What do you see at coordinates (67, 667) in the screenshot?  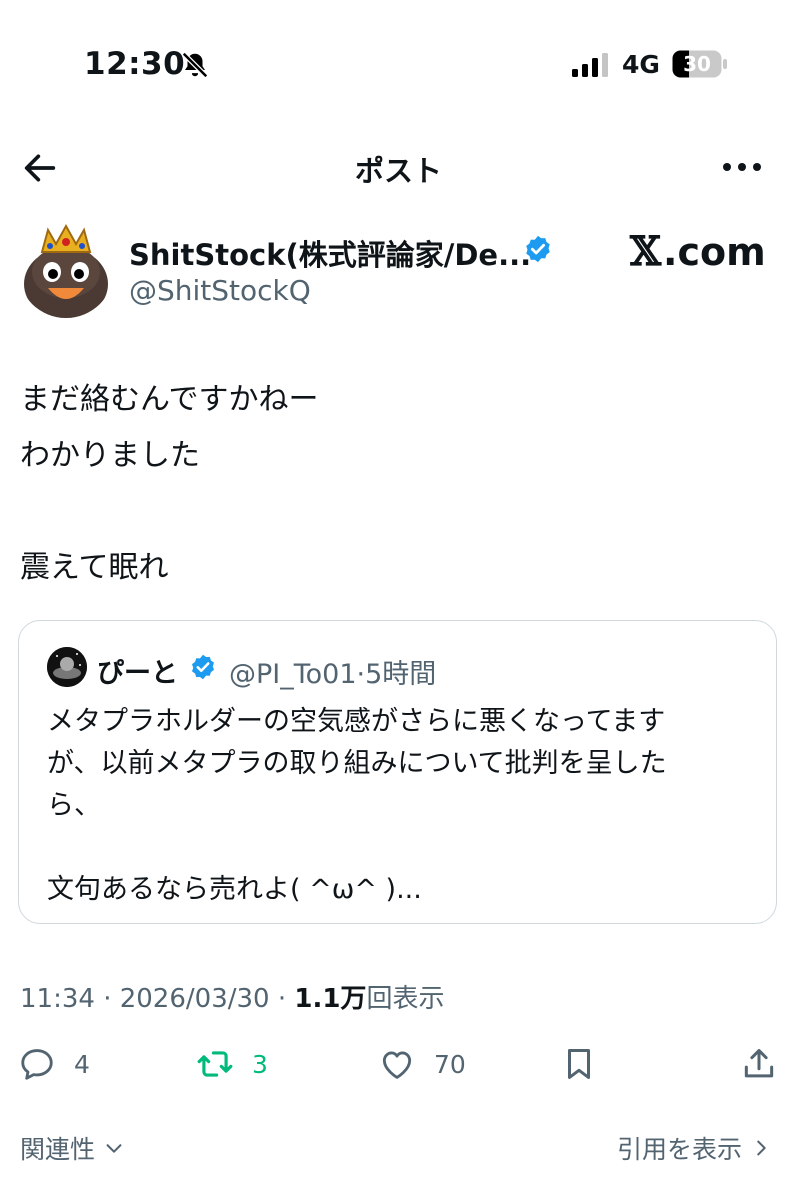 I see `quoted-avatar` at bounding box center [67, 667].